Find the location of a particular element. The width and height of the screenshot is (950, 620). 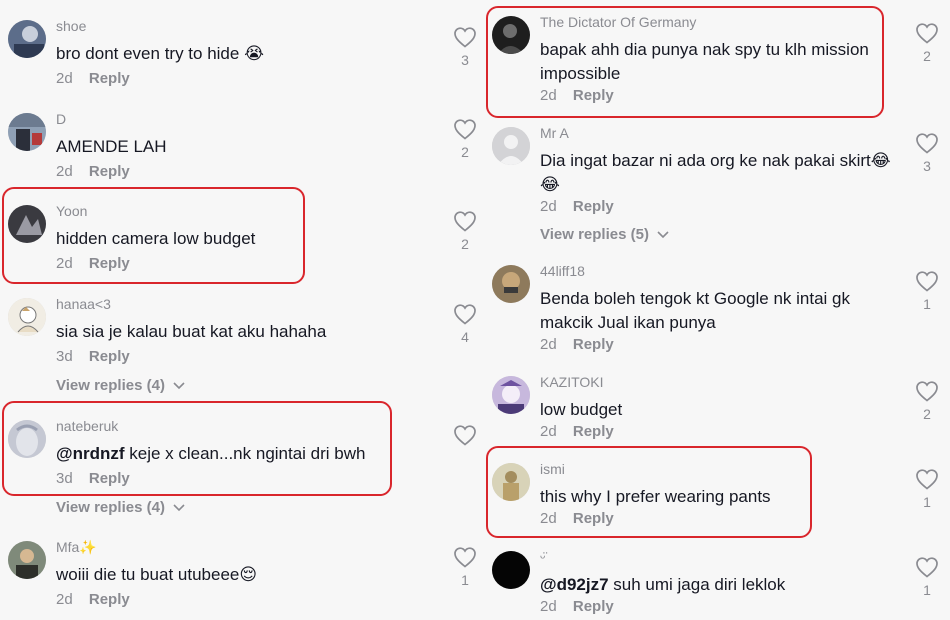

view-replies-button: View replies (5) is located at coordinates (604, 234).